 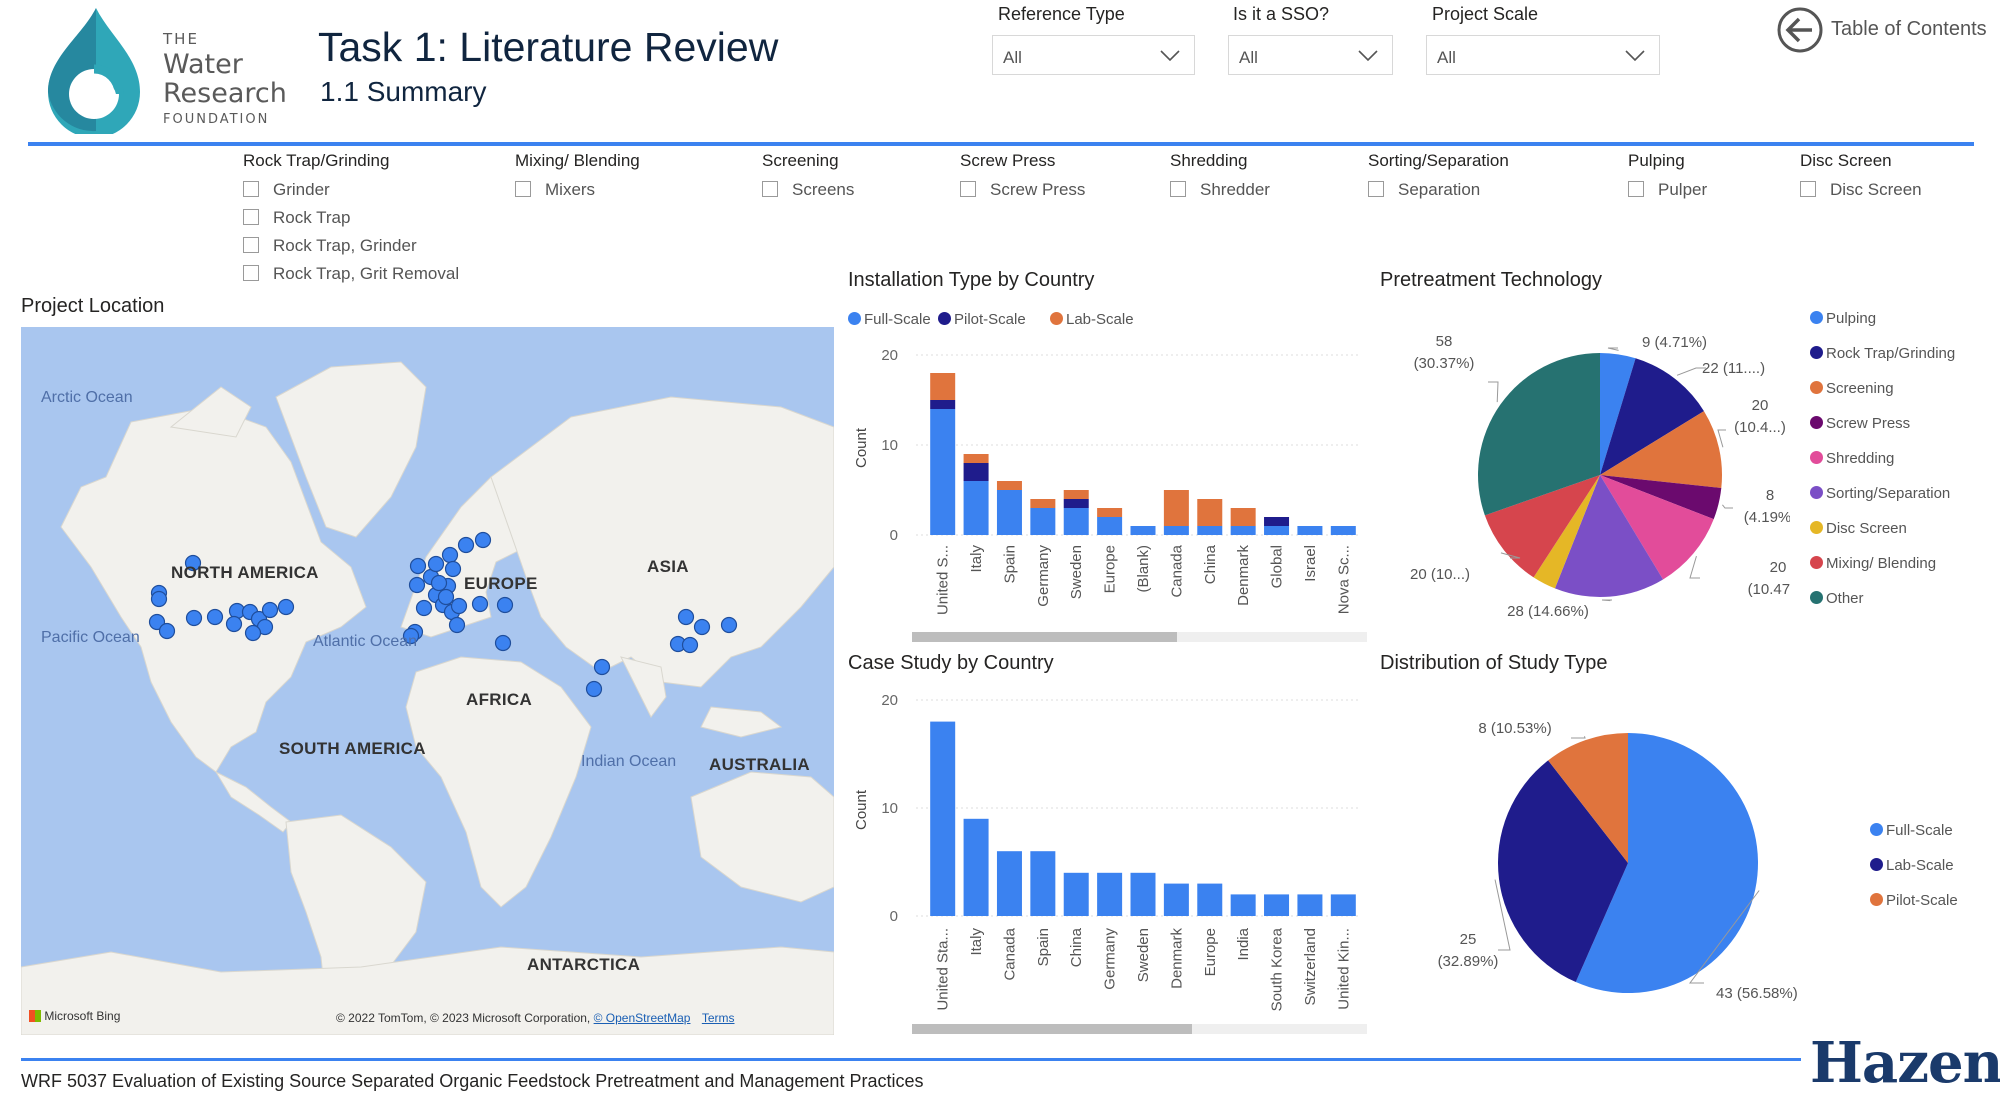 I want to click on sso-dropdown: All, so click(x=1310, y=55).